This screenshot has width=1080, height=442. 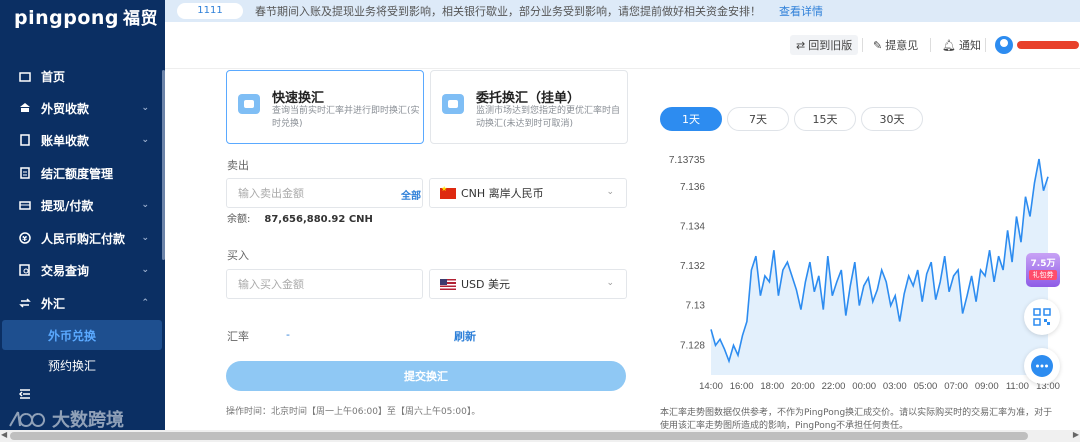 I want to click on search-doc-icon, so click(x=25, y=270).